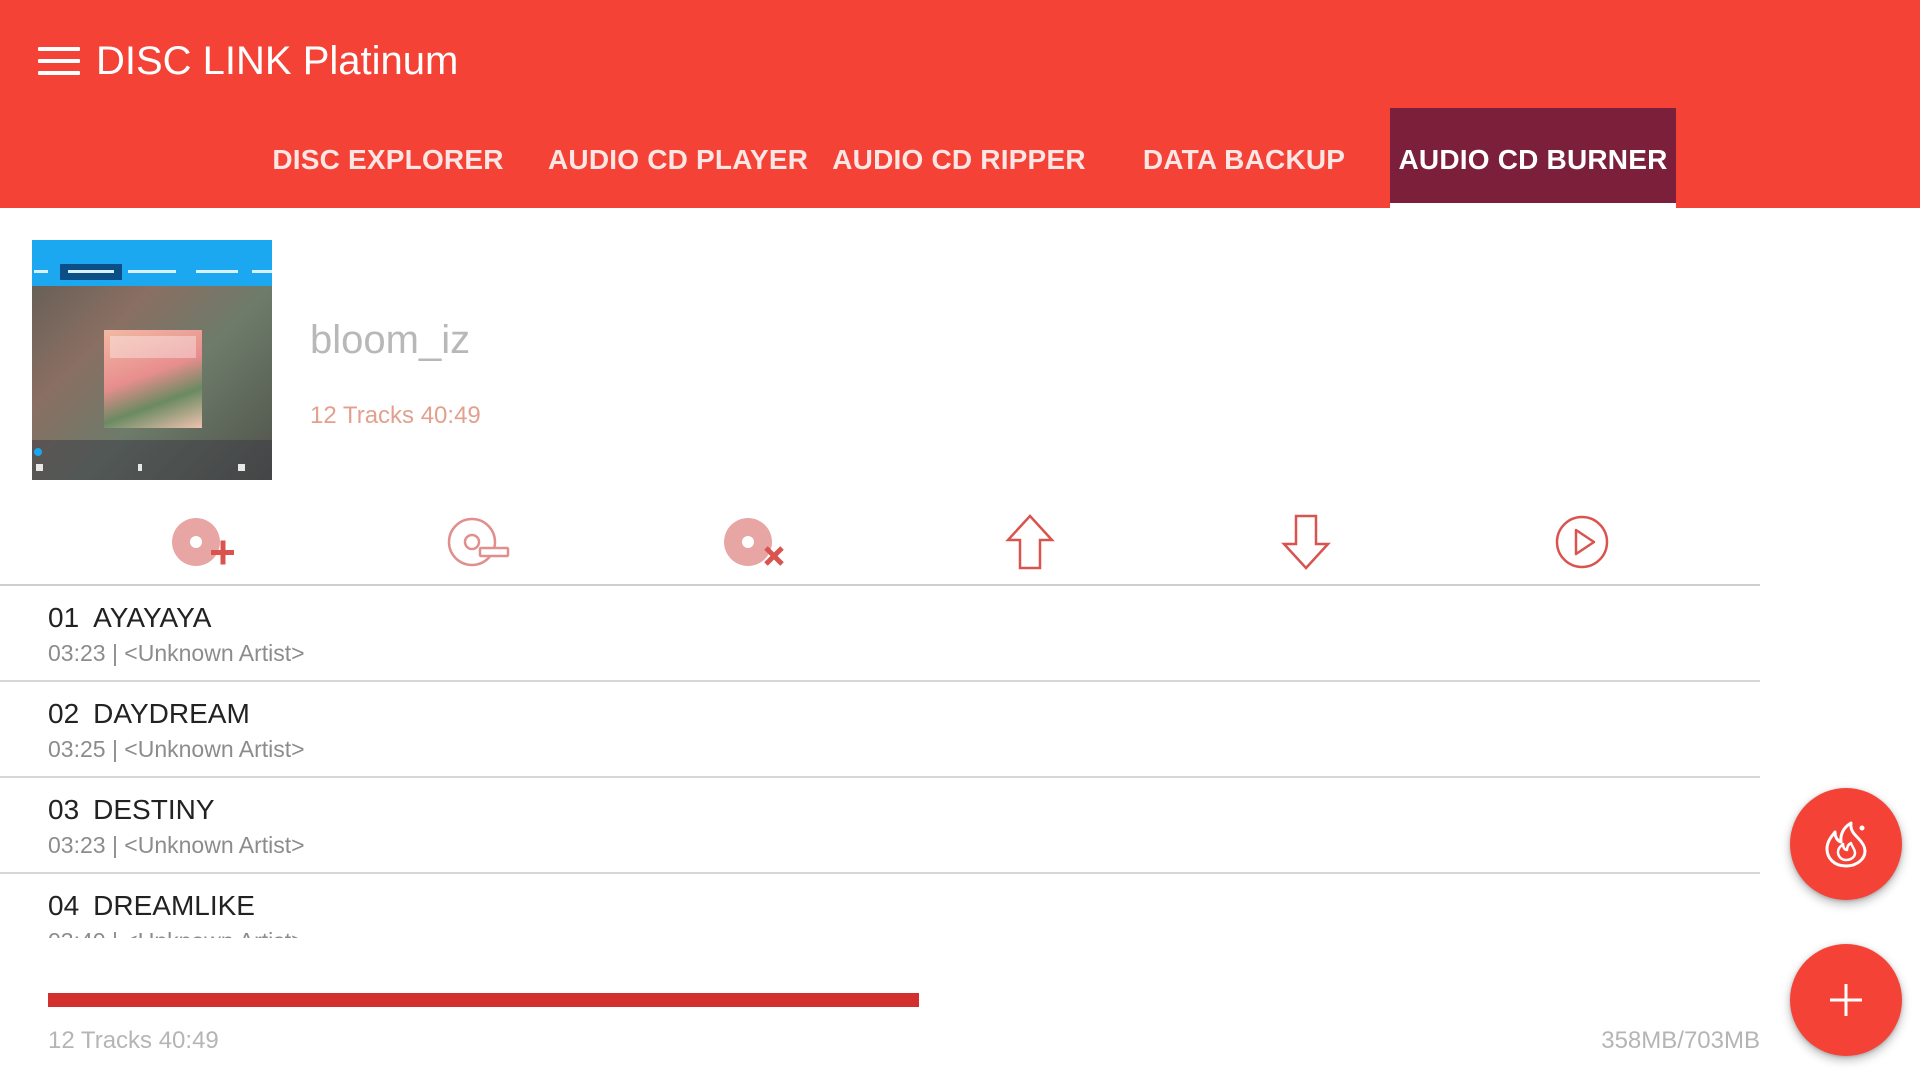 The image size is (1920, 1080). What do you see at coordinates (153, 379) in the screenshot?
I see `cover-artwork` at bounding box center [153, 379].